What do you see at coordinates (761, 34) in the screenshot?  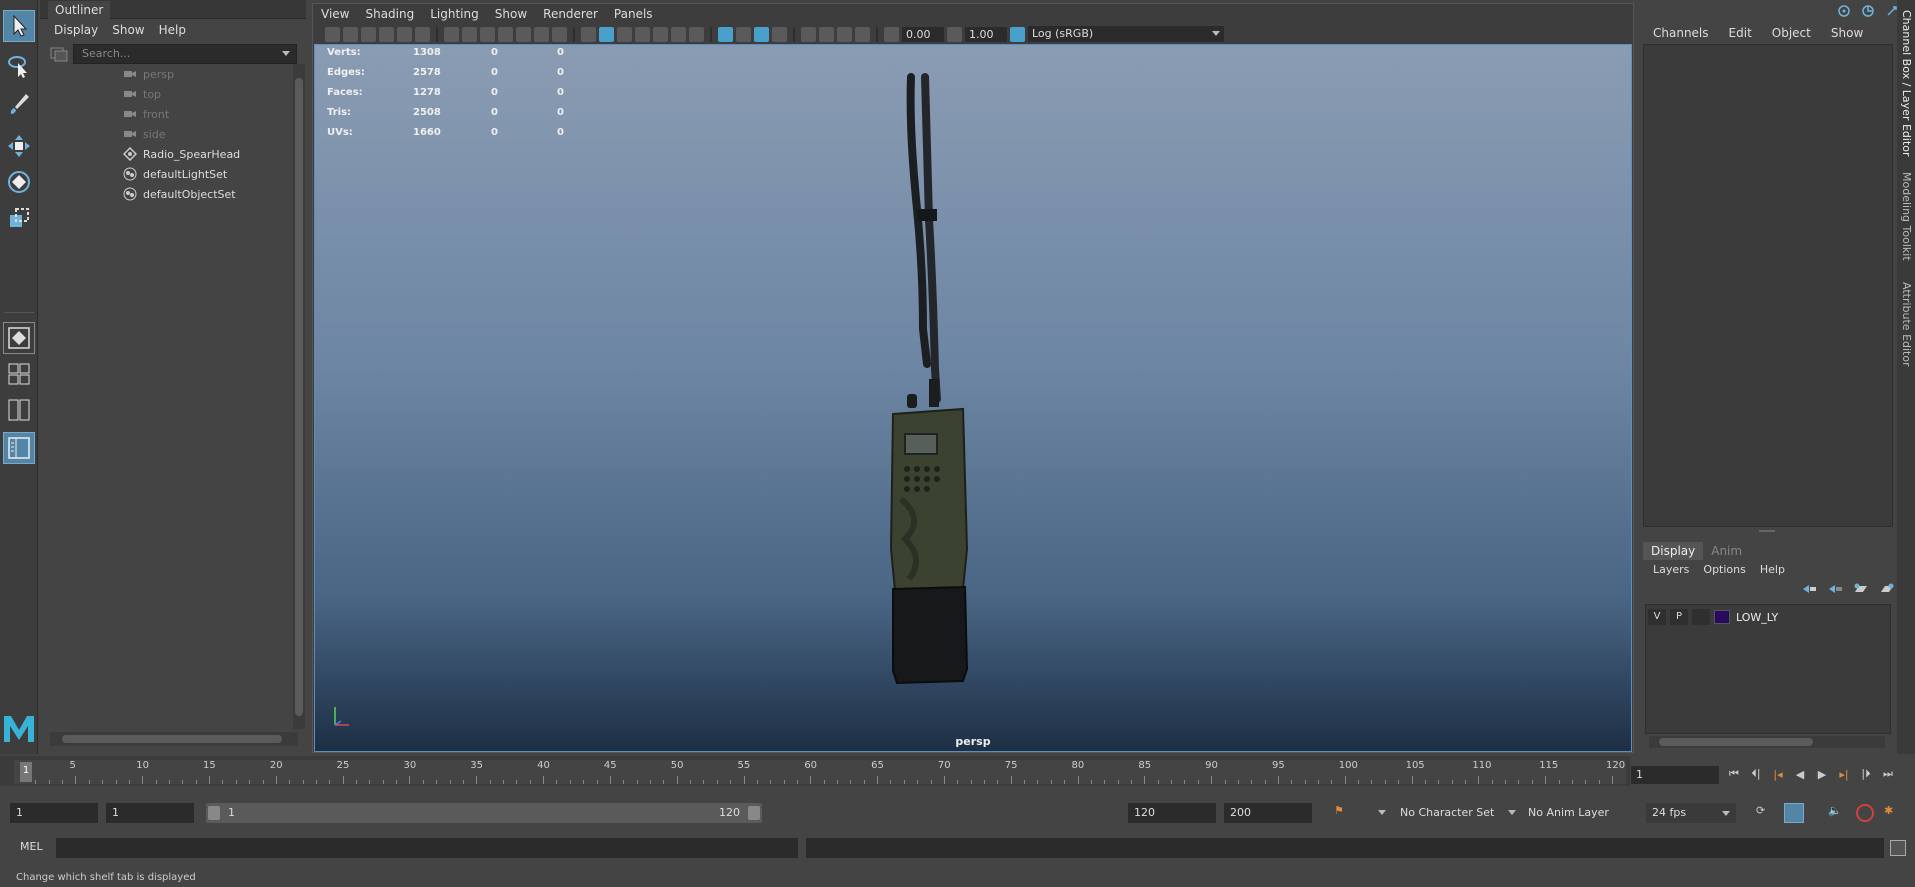 I see `anti-aliasing-icon` at bounding box center [761, 34].